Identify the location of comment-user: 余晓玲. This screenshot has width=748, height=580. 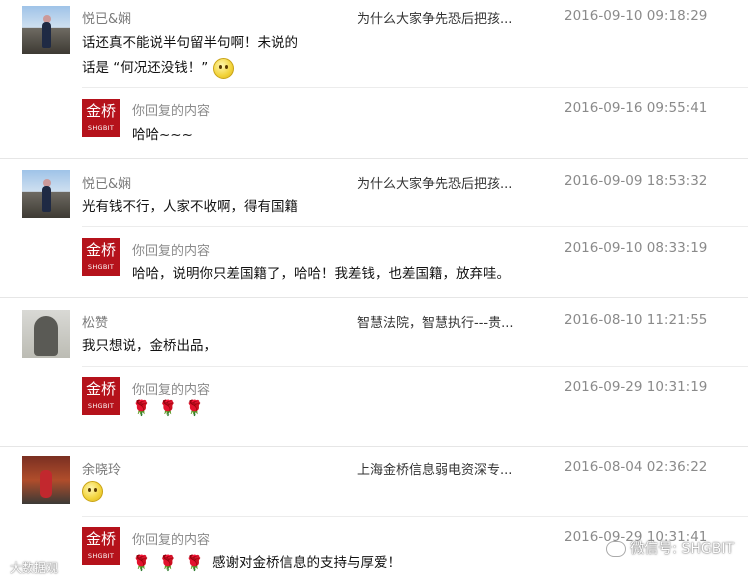
(101, 468).